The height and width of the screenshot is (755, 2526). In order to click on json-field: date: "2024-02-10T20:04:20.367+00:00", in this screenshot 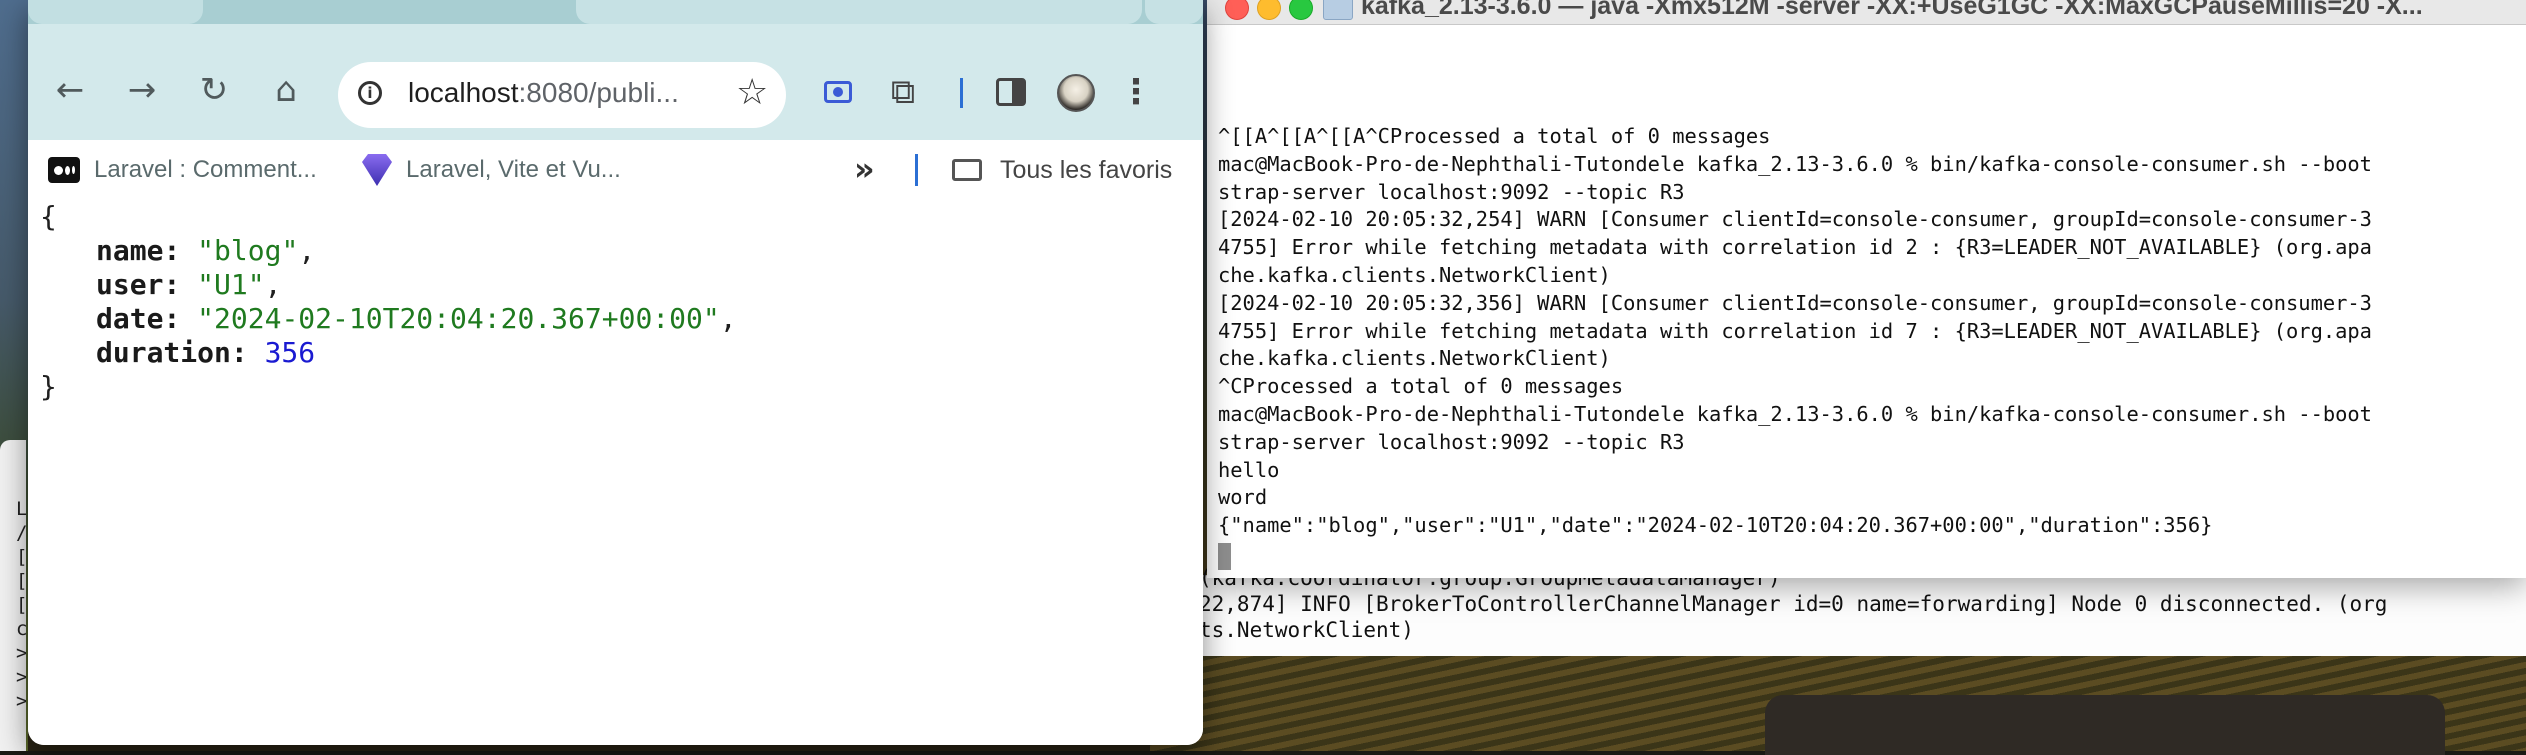, I will do `click(416, 318)`.